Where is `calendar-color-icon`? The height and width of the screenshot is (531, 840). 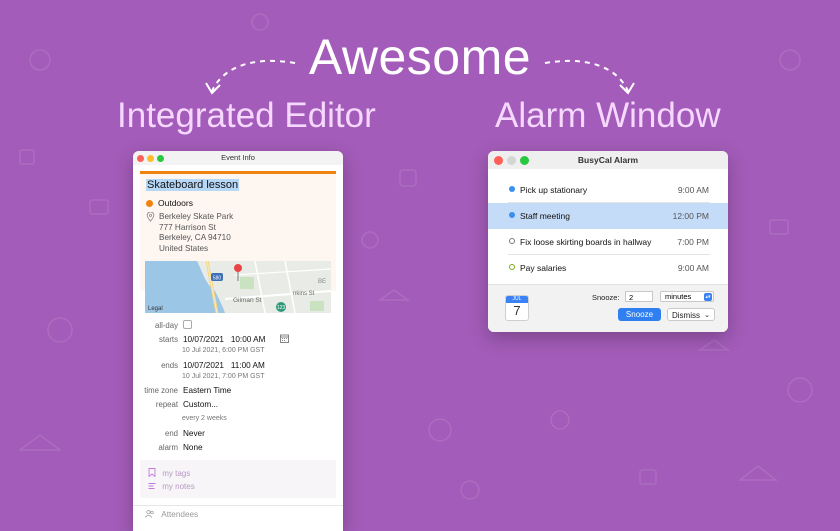
calendar-color-icon is located at coordinates (149, 203).